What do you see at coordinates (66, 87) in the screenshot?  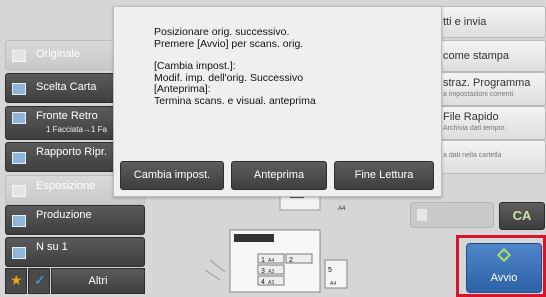 I see `paper-select-label: Scelta Carta` at bounding box center [66, 87].